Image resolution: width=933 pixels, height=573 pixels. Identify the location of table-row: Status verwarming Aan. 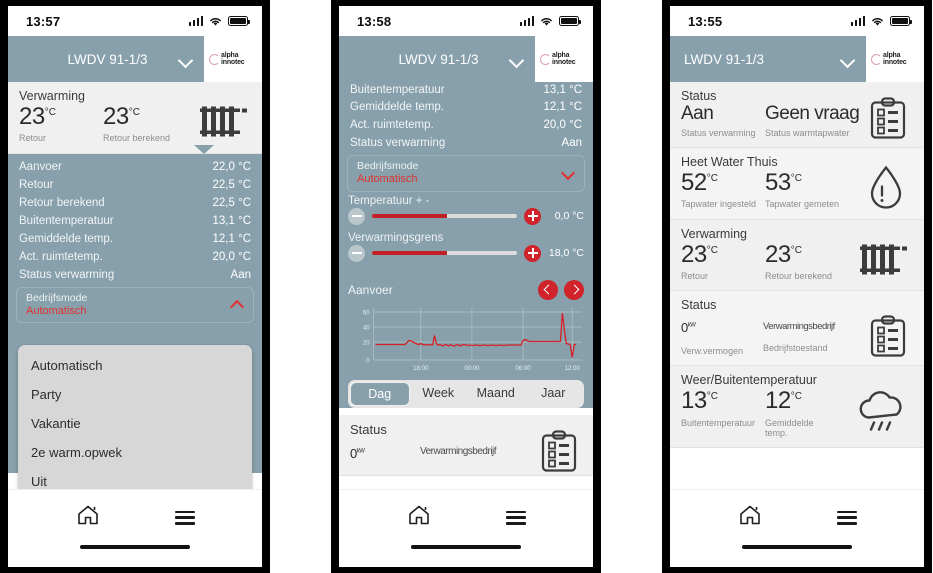
(466, 143).